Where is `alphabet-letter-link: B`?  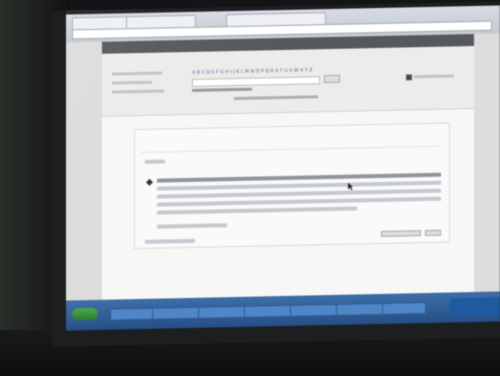 alphabet-letter-link: B is located at coordinates (198, 73).